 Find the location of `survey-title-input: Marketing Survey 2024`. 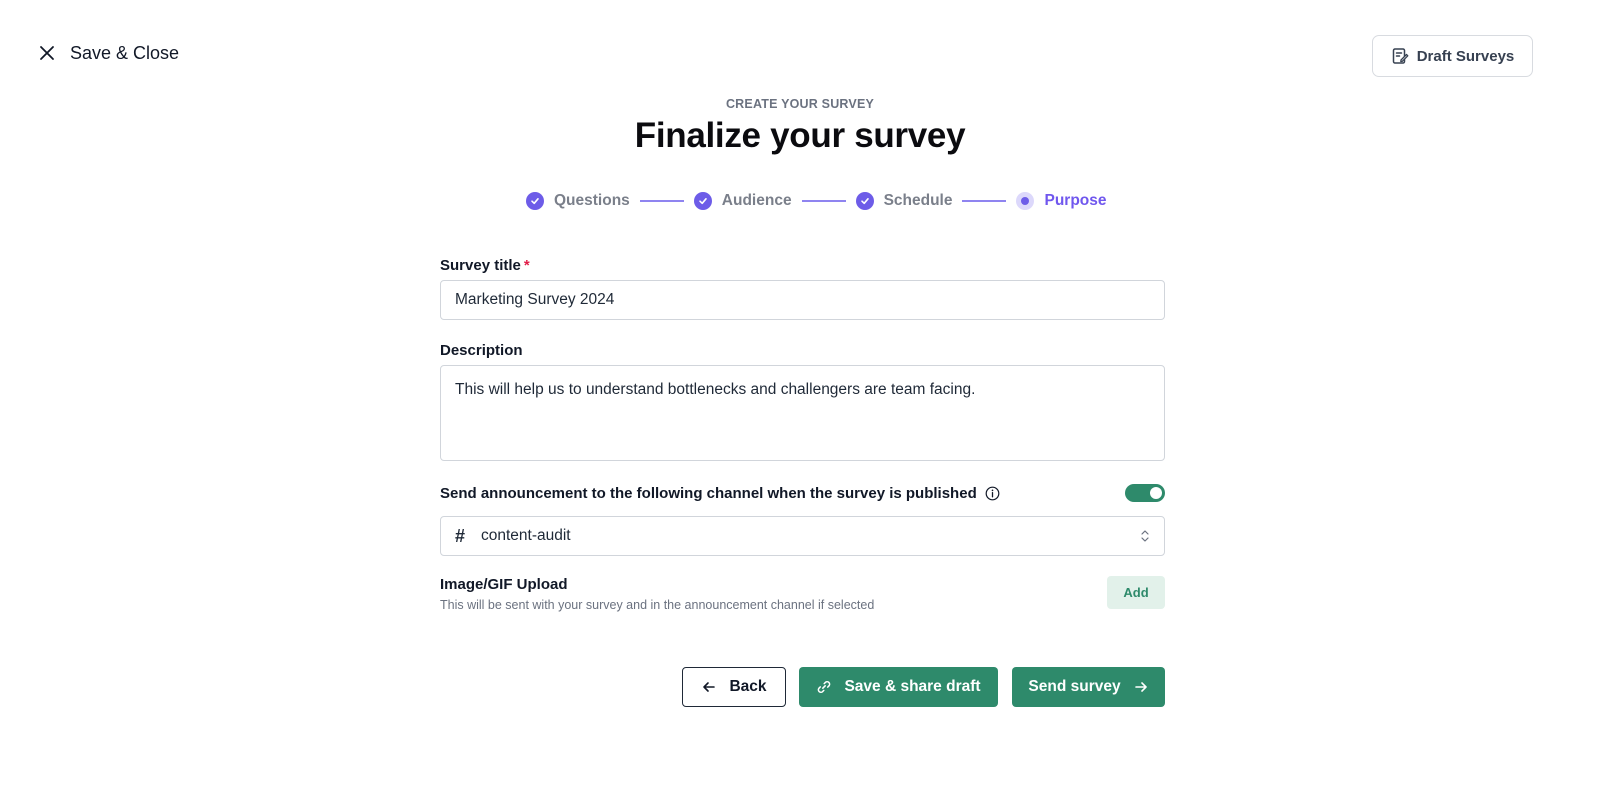

survey-title-input: Marketing Survey 2024 is located at coordinates (802, 300).